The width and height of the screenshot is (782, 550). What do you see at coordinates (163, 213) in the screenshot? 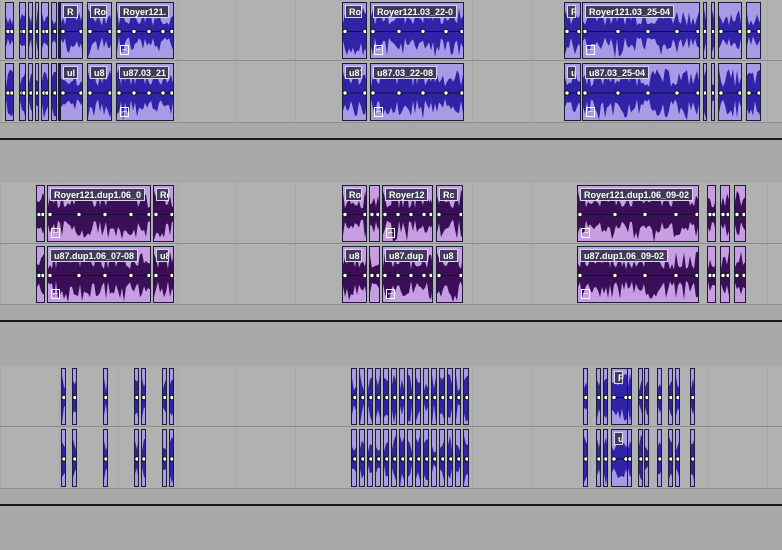
I see `audio-region: Rc` at bounding box center [163, 213].